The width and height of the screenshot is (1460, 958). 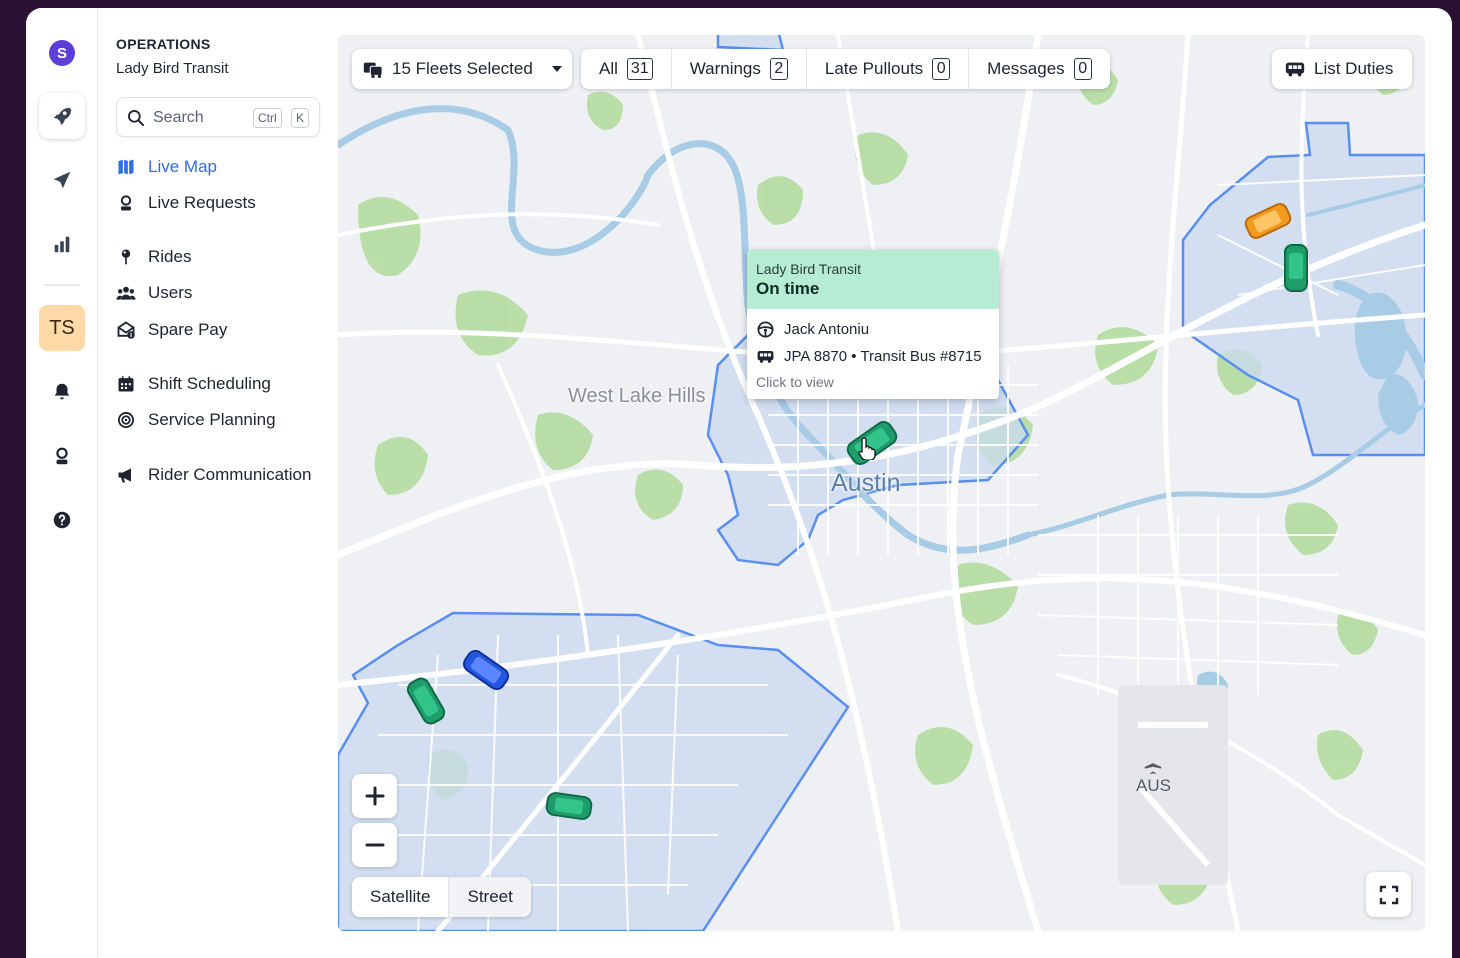 I want to click on plus-icon, so click(x=374, y=796).